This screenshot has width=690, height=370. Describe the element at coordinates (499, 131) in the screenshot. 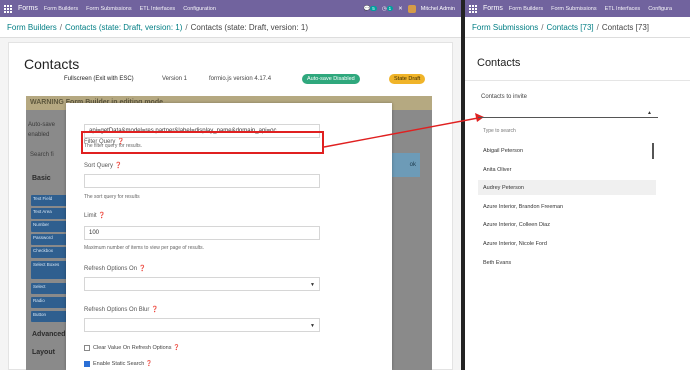

I see `search-input: Type to search` at that location.